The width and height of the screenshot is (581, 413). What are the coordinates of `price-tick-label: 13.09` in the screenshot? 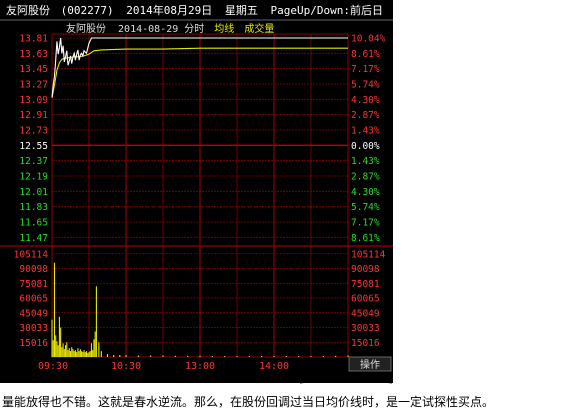 It's located at (33, 100).